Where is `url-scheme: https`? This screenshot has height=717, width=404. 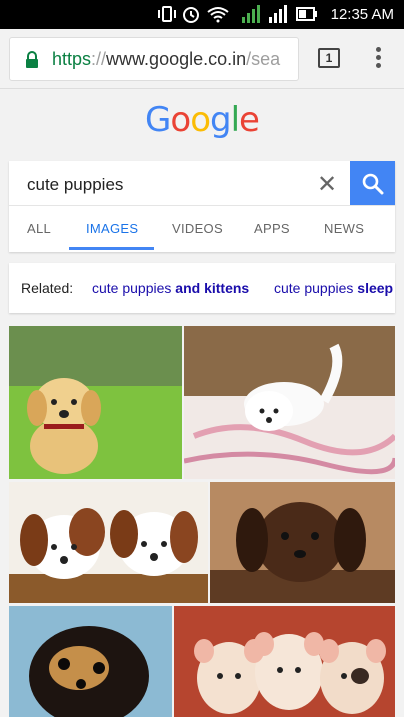 url-scheme: https is located at coordinates (72, 59).